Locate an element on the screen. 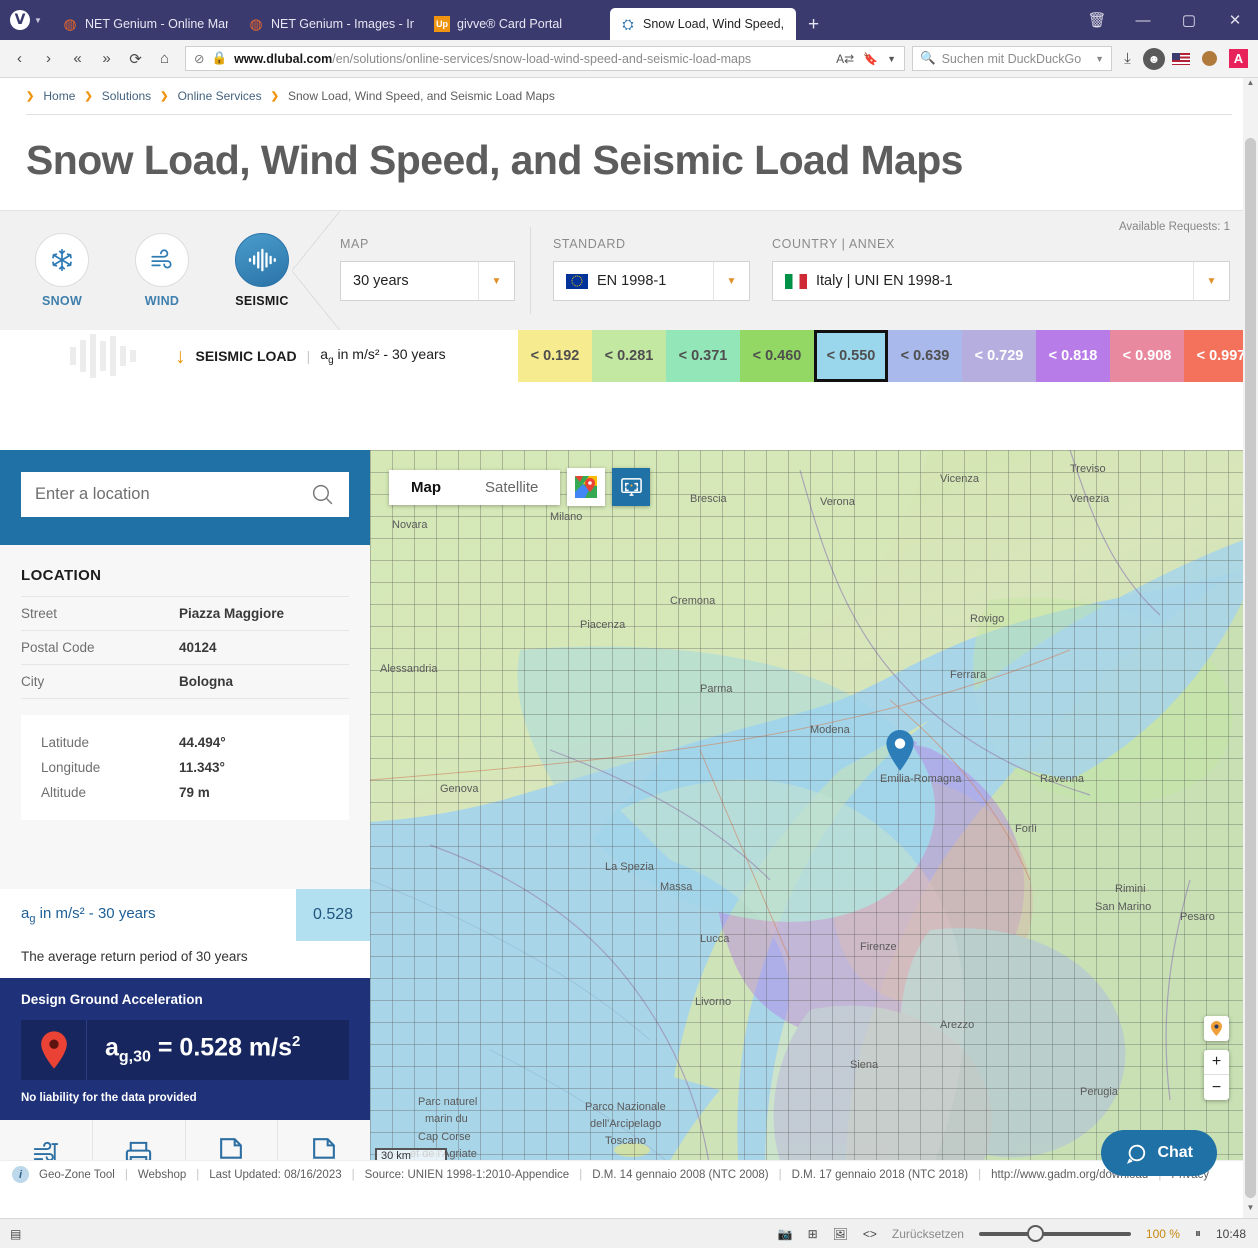 The width and height of the screenshot is (1258, 1248). code-icon: <> is located at coordinates (870, 1234).